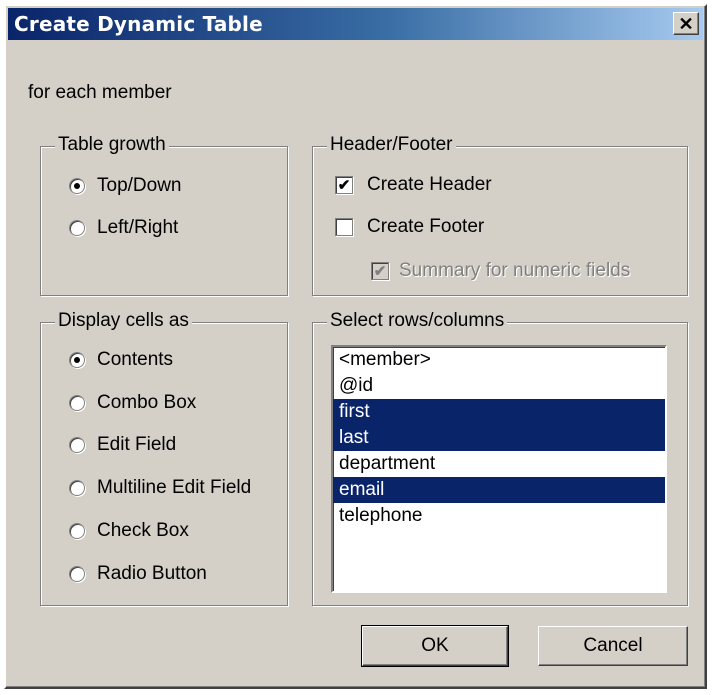 This screenshot has height=695, width=713. Describe the element at coordinates (344, 185) in the screenshot. I see `checkbox-checked-icon: ✔` at that location.